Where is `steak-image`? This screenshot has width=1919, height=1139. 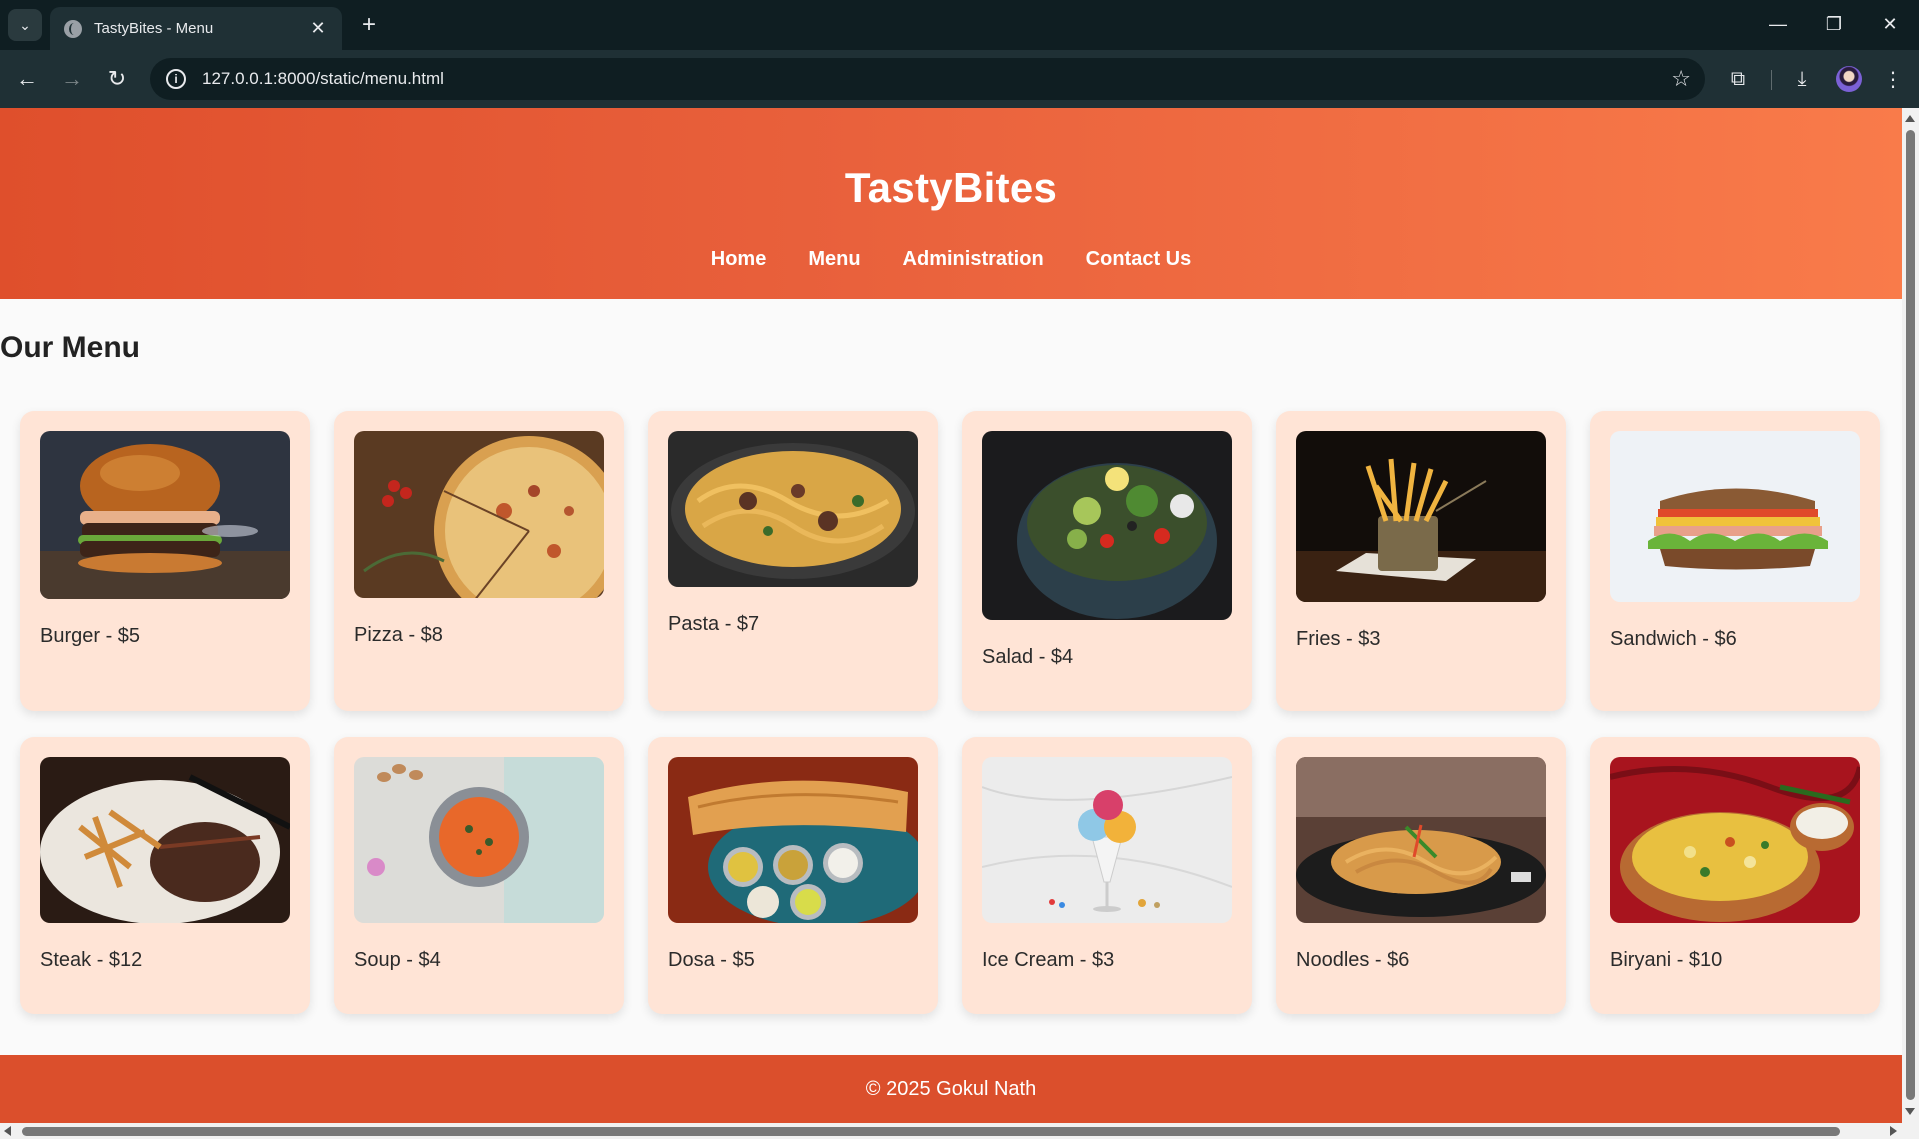 steak-image is located at coordinates (165, 840).